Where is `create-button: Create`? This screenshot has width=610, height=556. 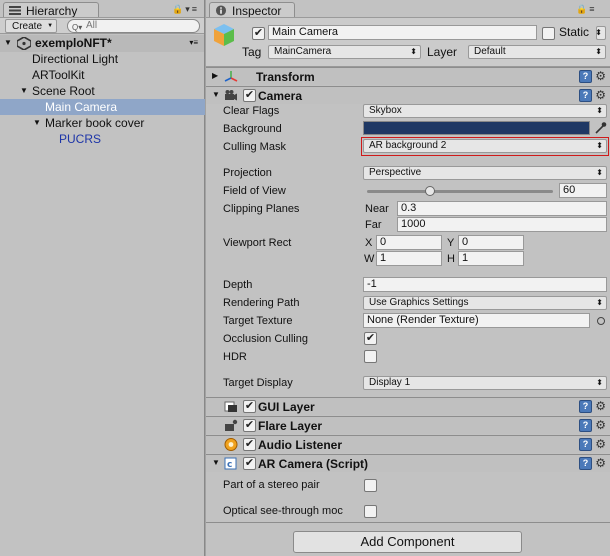
create-button: Create is located at coordinates (31, 26).